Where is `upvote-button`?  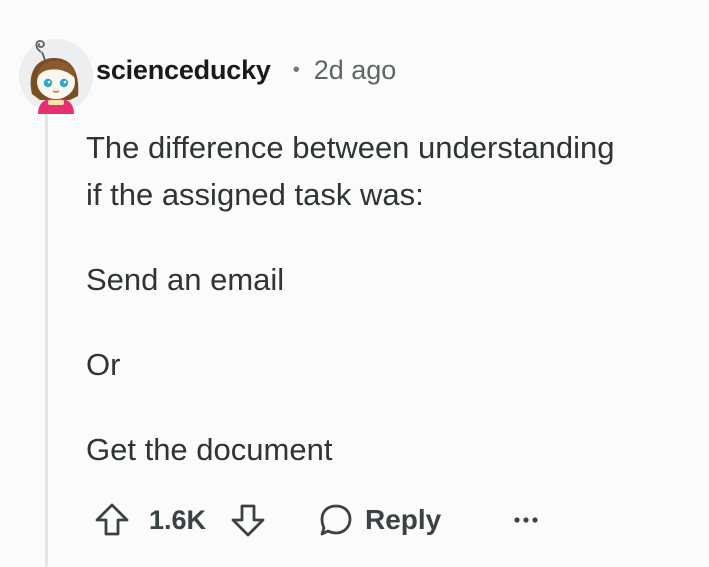
upvote-button is located at coordinates (112, 520).